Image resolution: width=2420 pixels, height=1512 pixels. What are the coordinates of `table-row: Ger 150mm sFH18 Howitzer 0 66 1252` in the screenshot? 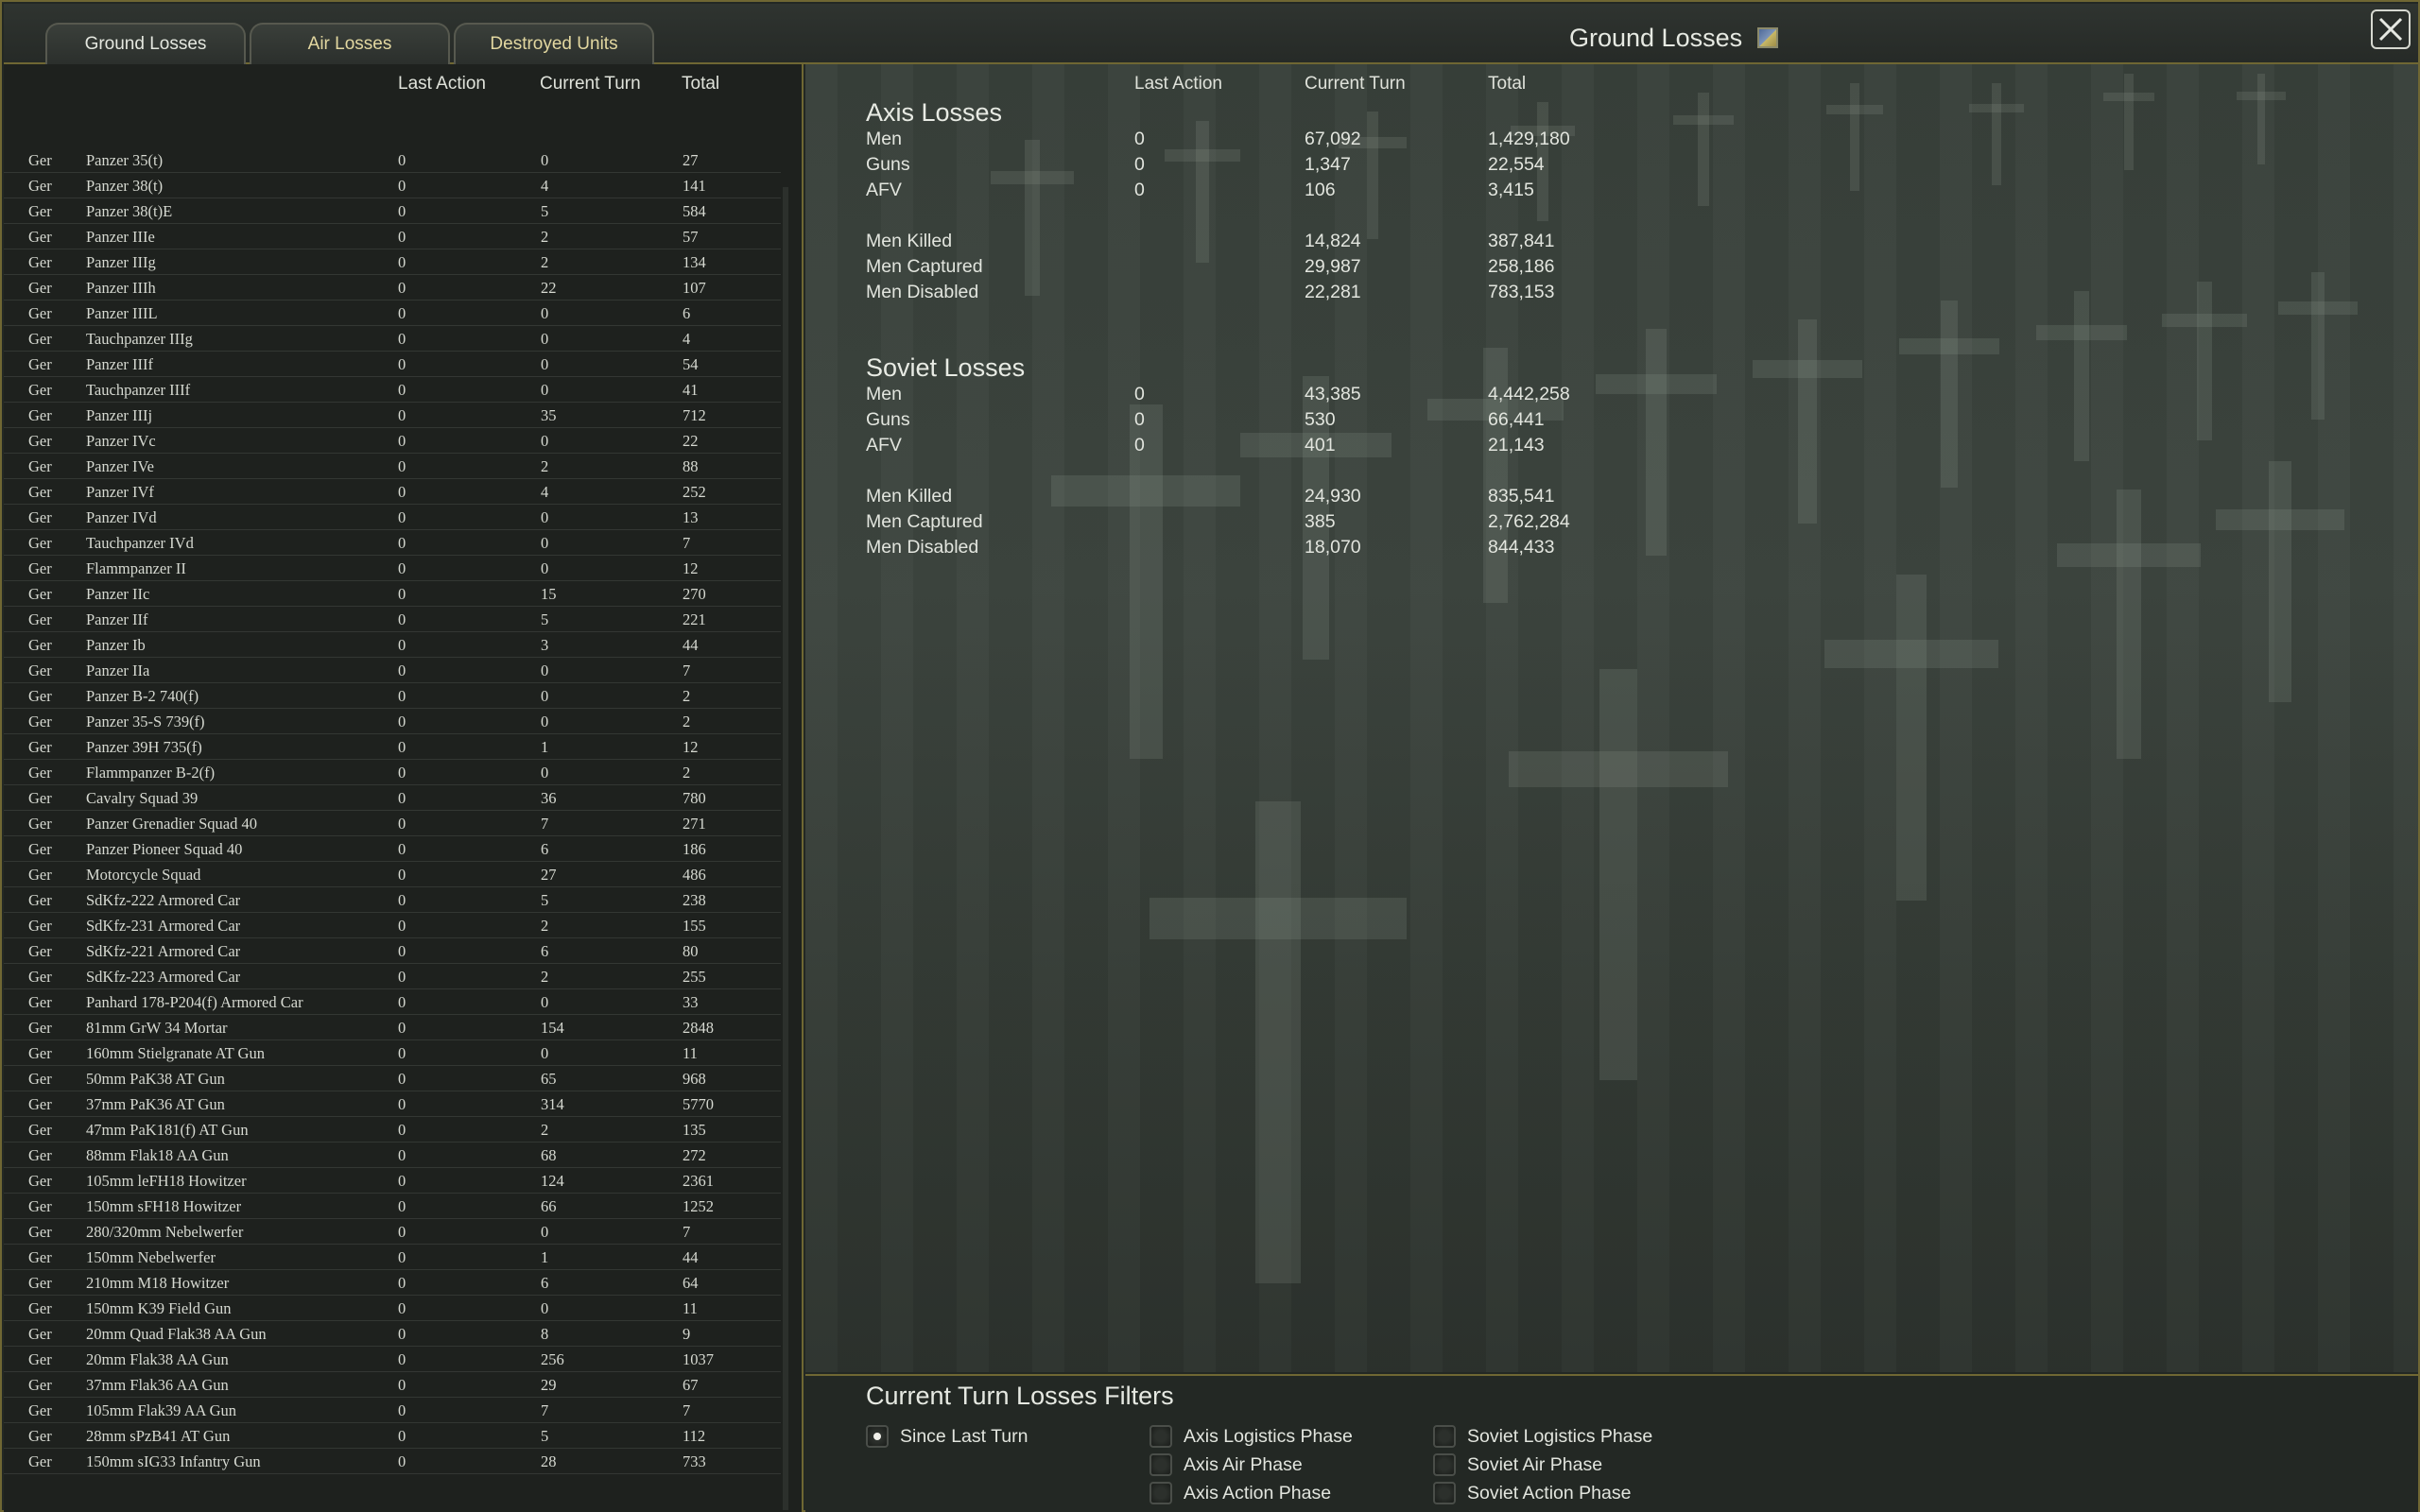 It's located at (392, 1206).